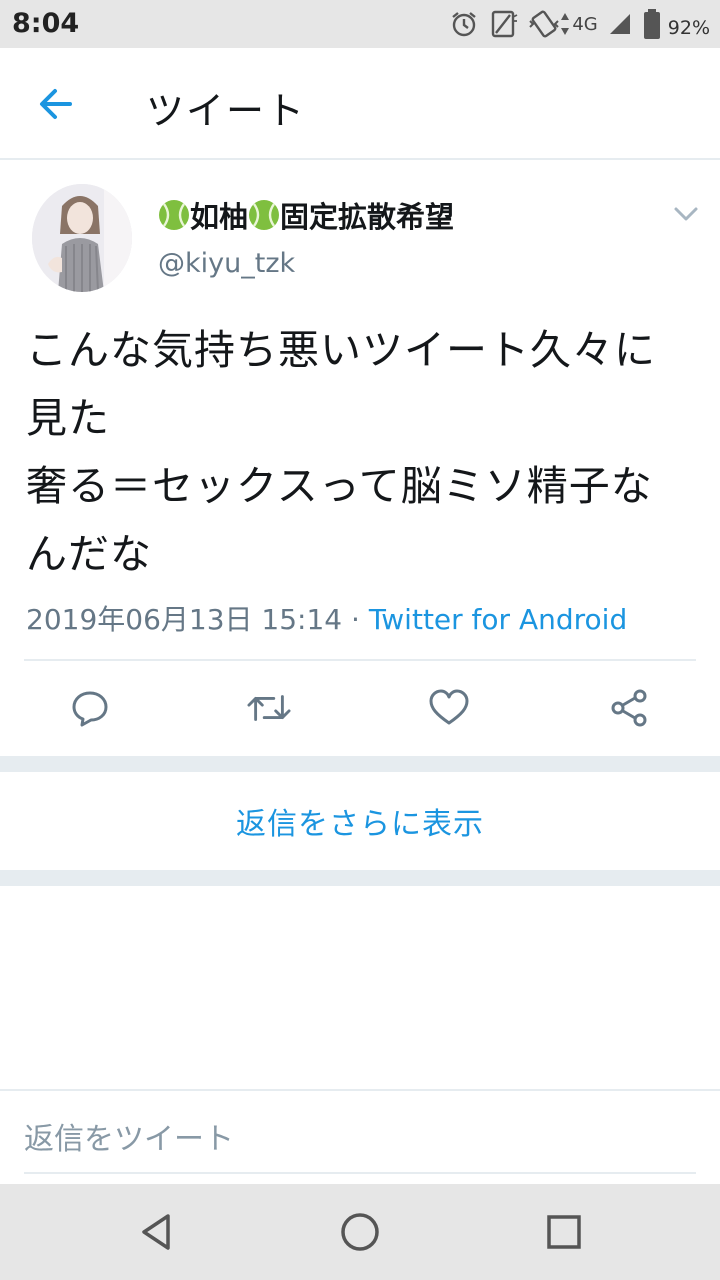 The image size is (720, 1280). I want to click on reply-compose-input: 返信をツイート, so click(360, 1144).